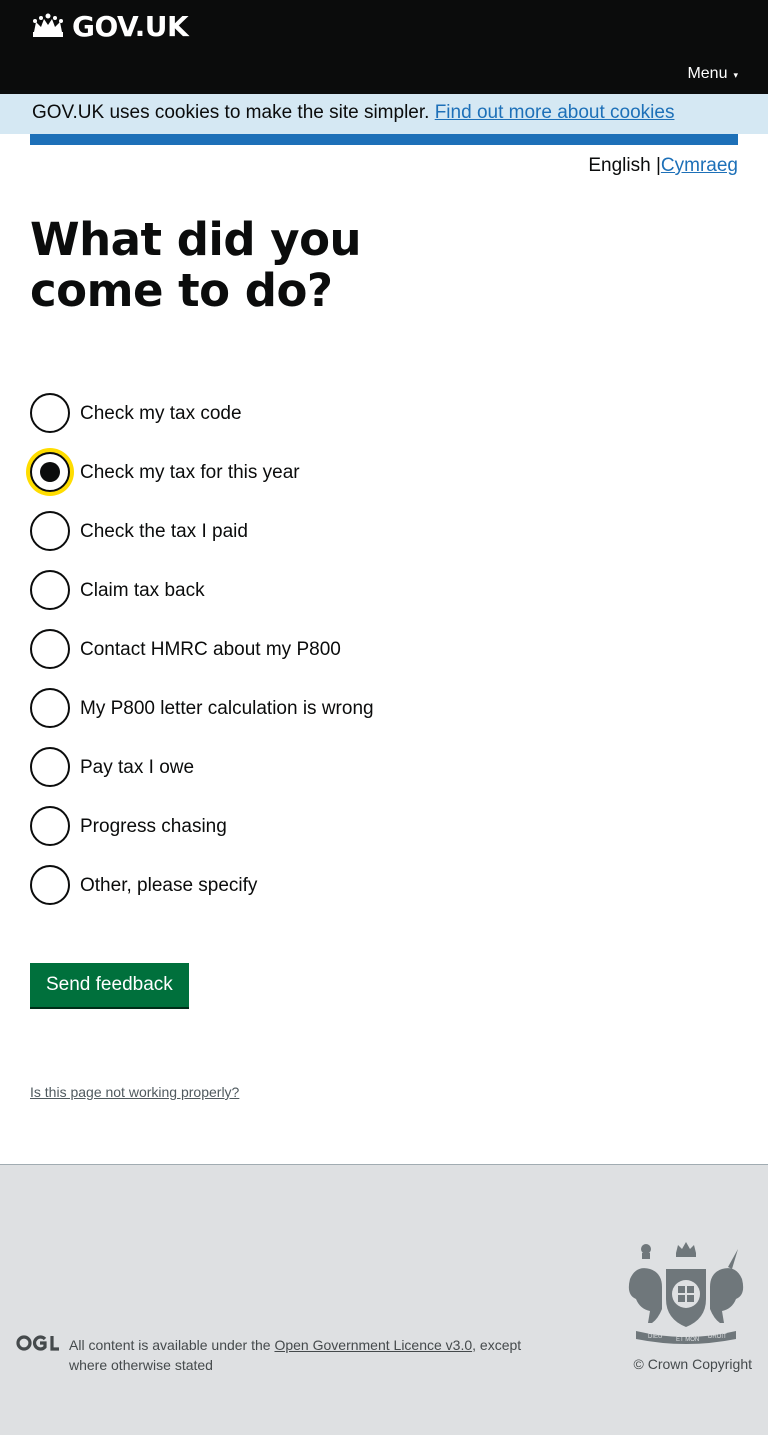 The width and height of the screenshot is (768, 1435). I want to click on govuk-logo-link: GOV.UK, so click(109, 26).